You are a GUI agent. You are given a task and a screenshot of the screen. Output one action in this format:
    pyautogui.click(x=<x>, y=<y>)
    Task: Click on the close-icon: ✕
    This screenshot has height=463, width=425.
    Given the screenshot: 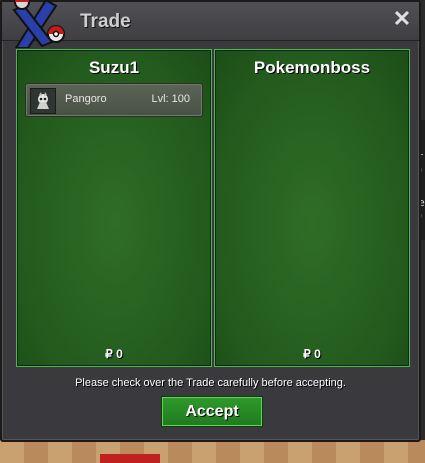 What is the action you would take?
    pyautogui.click(x=402, y=19)
    